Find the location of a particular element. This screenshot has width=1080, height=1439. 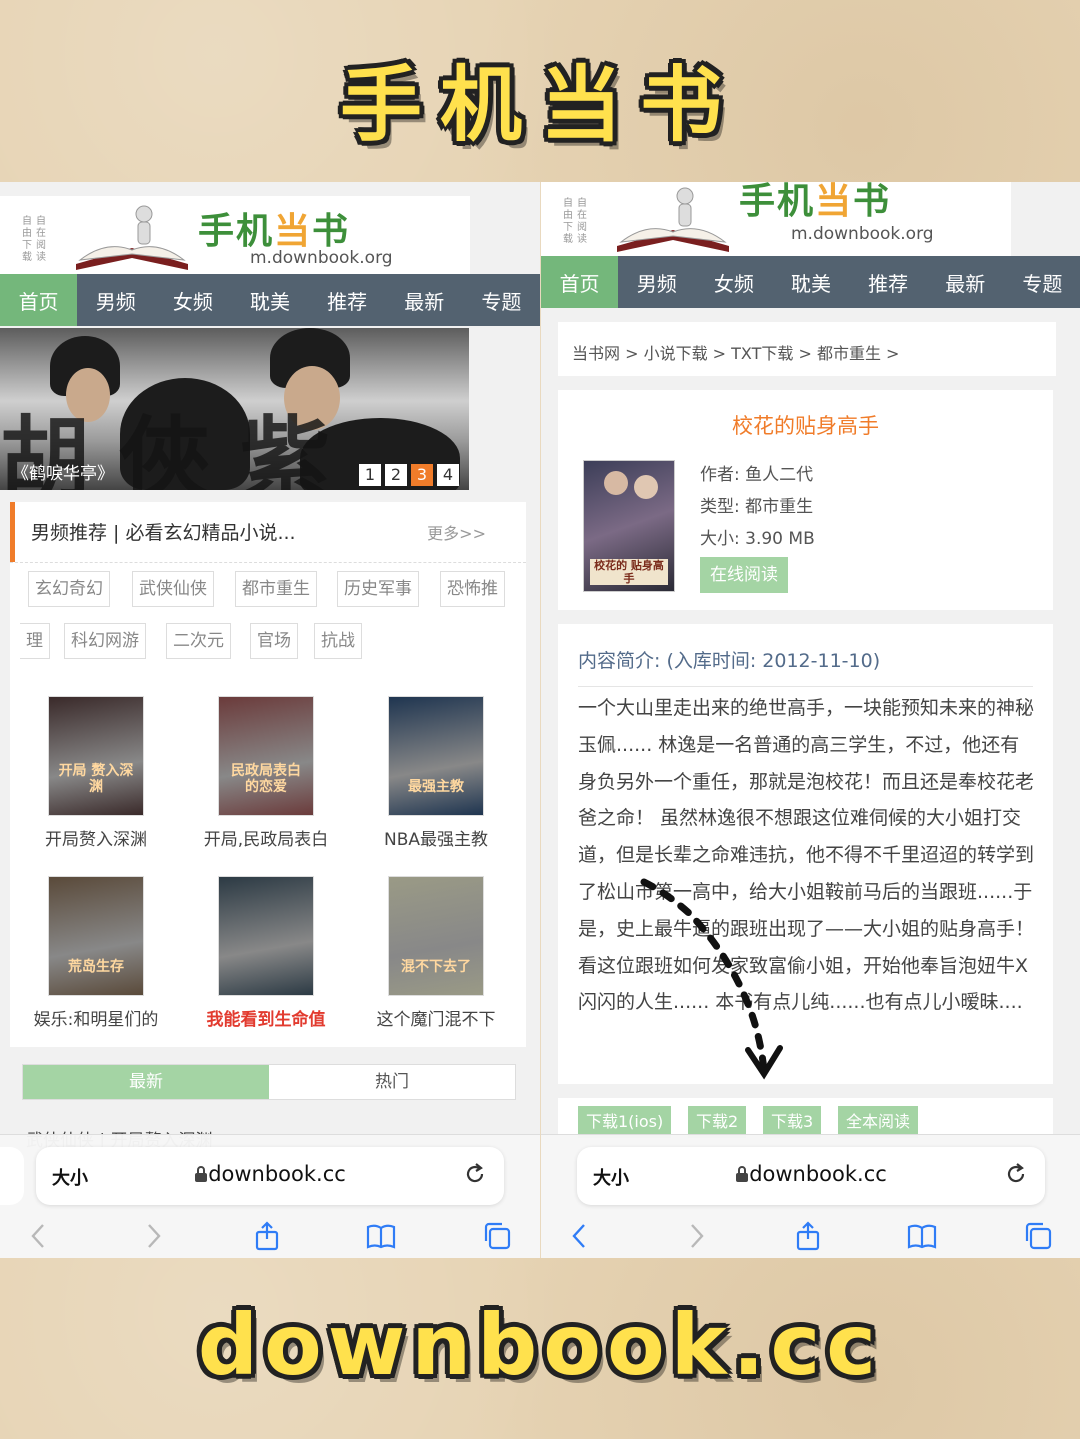

list-tab: 热门 is located at coordinates (392, 1082).